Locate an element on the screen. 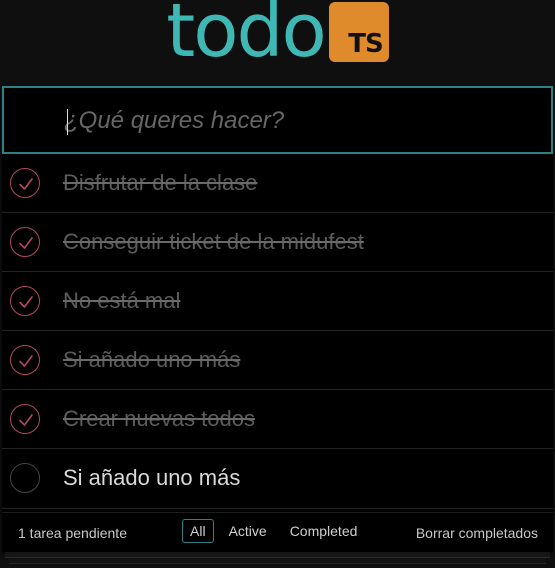 The image size is (555, 568). new-todo-input is located at coordinates (299, 121).